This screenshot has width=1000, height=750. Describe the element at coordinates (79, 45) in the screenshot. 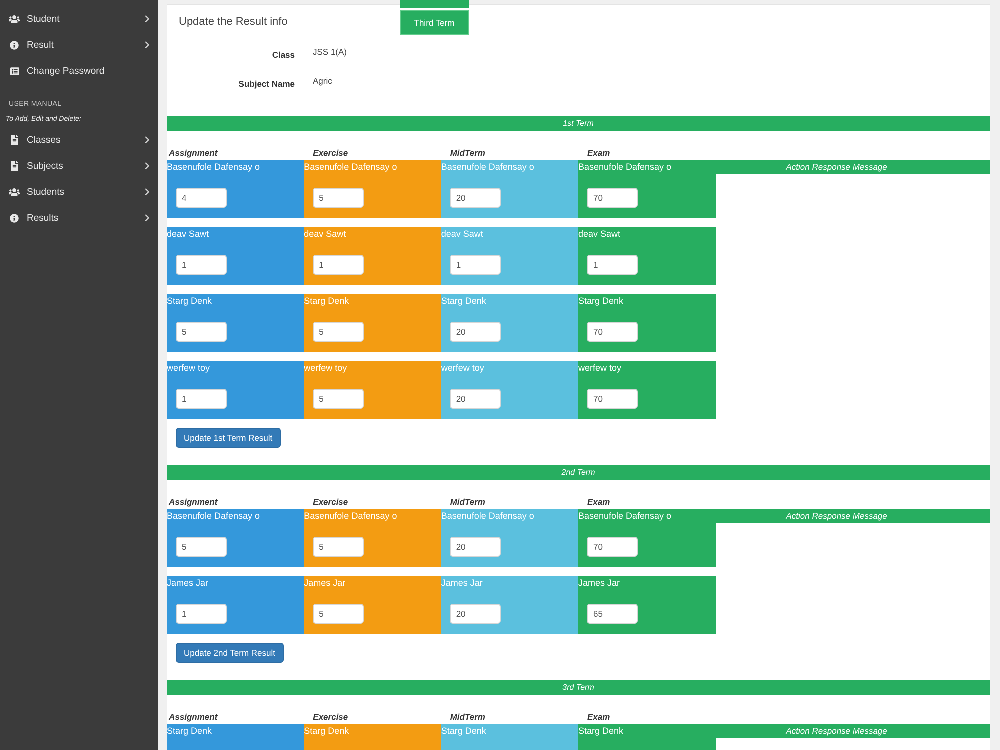

I see `sidebar-item: Result` at that location.